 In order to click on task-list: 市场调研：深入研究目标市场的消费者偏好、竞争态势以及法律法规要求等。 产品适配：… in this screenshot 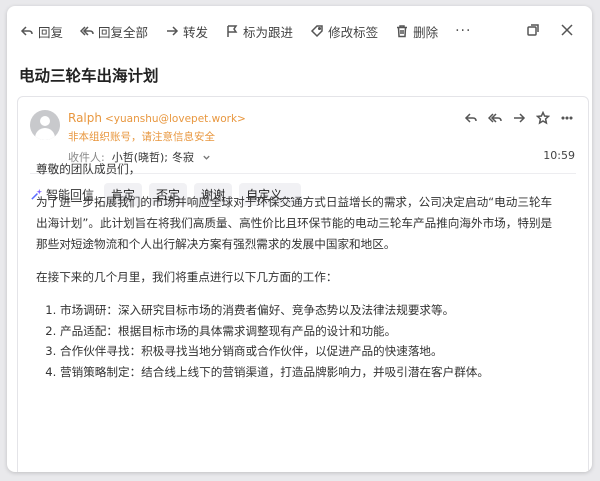, I will do `click(296, 341)`.